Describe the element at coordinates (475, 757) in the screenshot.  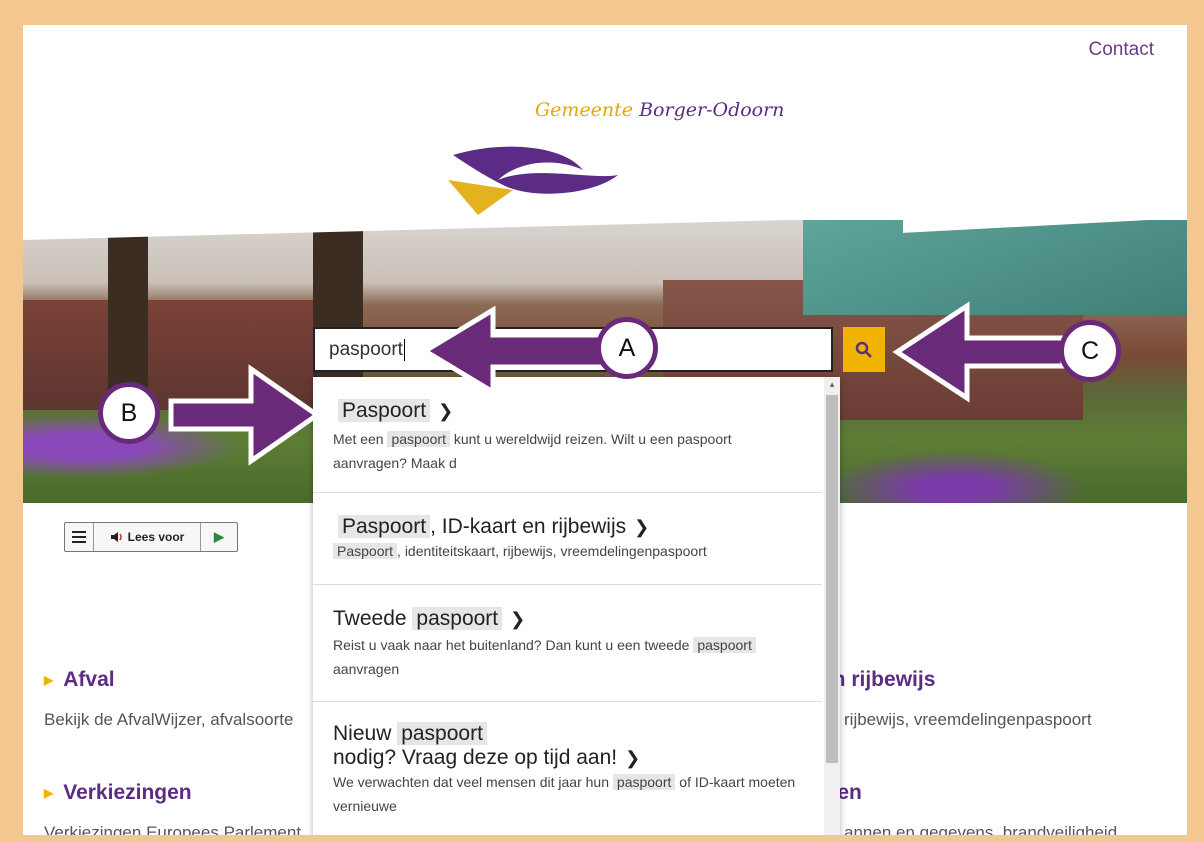
I see `suggestion-title: nodig? Vraag deze op tijd aan!` at that location.